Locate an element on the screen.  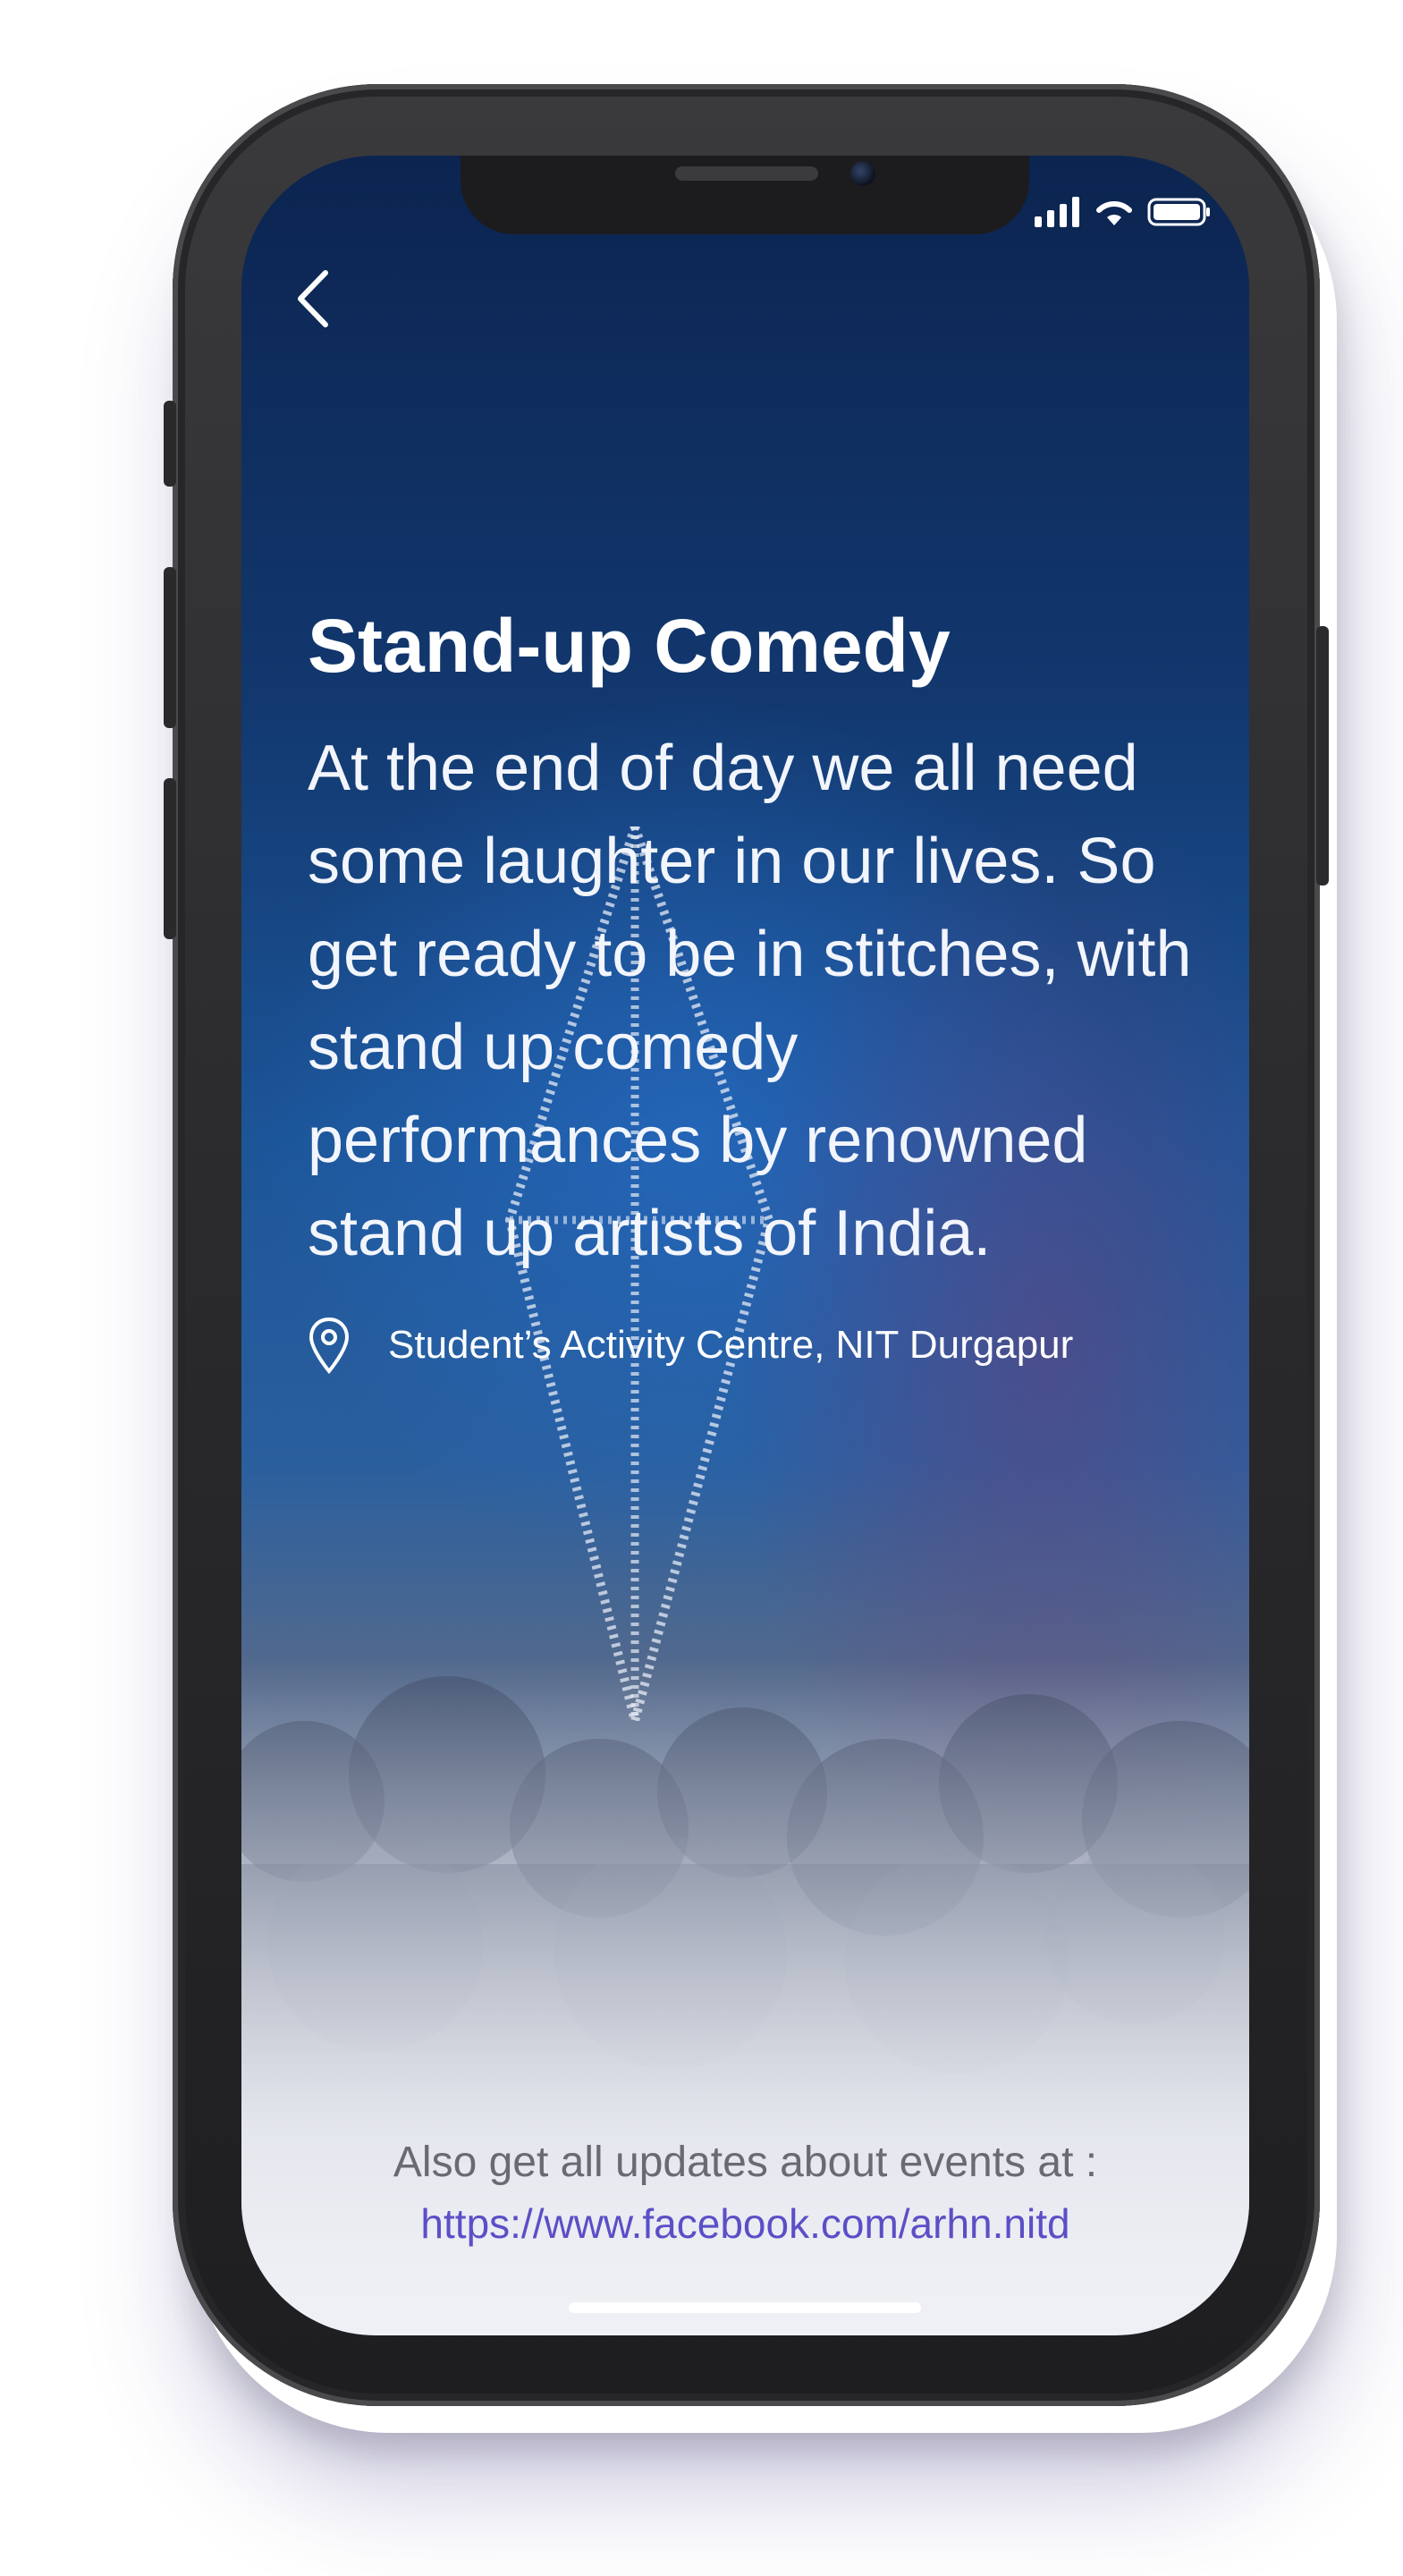
cellular-signal-icon is located at coordinates (1057, 212).